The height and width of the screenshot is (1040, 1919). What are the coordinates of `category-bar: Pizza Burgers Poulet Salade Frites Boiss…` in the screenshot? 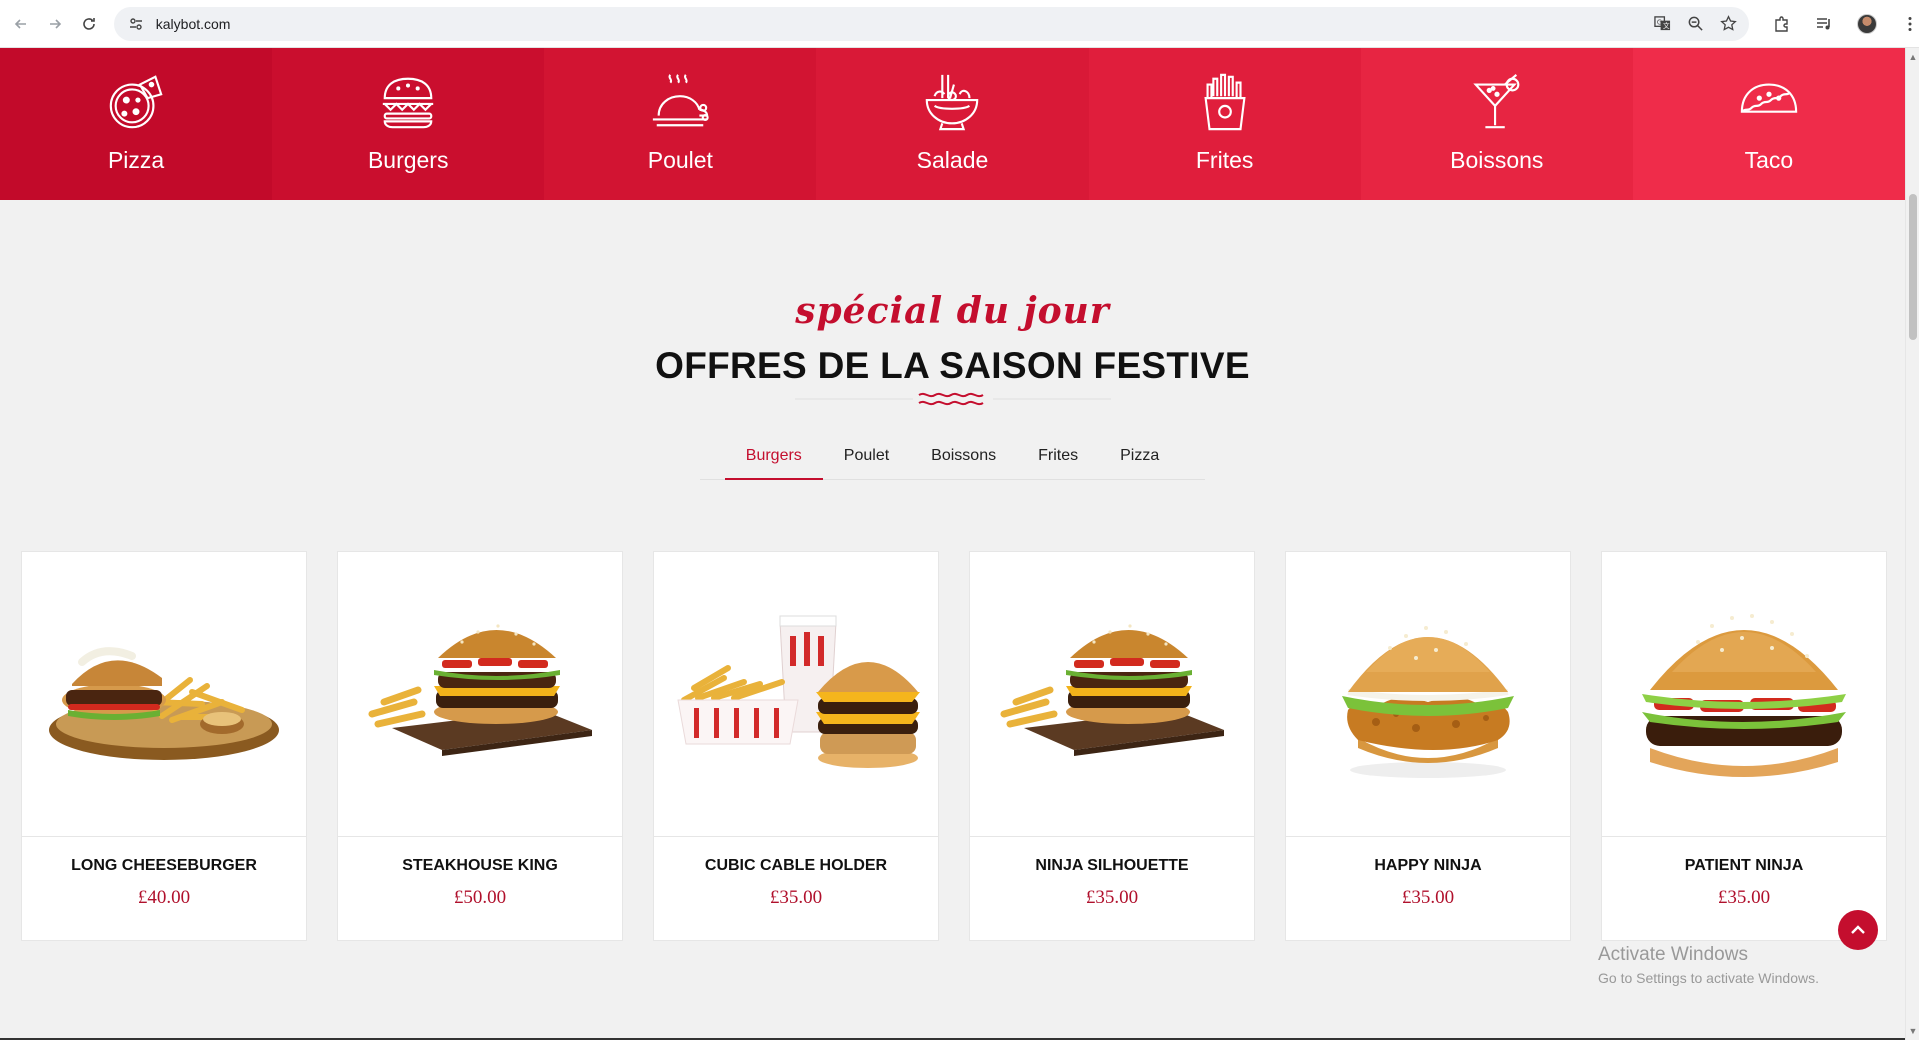 It's located at (952, 124).